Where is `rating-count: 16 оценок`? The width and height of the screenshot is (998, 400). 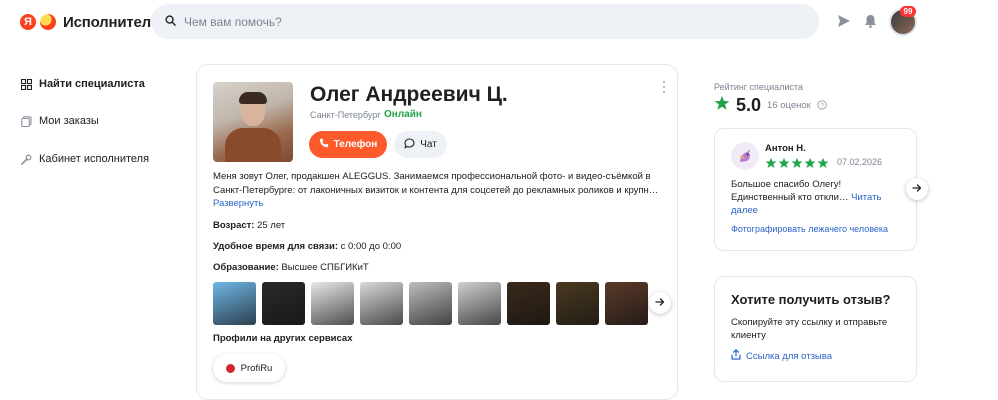 rating-count: 16 оценок is located at coordinates (789, 105).